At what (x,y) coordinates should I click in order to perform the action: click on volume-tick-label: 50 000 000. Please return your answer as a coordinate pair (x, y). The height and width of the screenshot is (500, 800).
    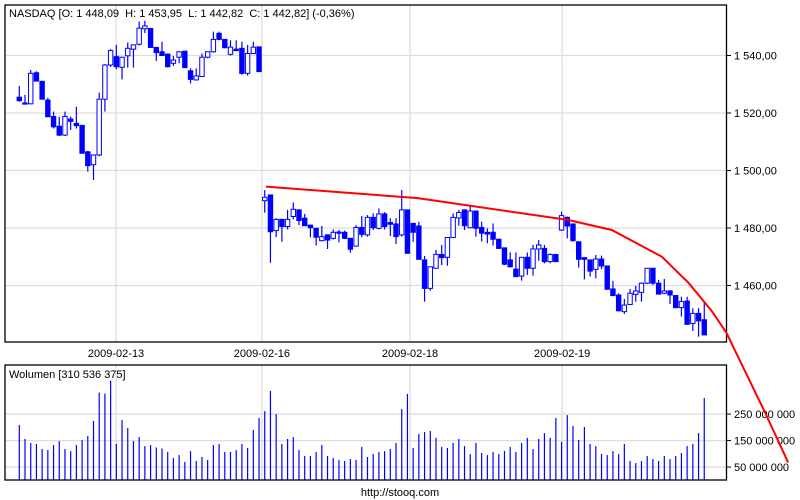
    Looking at the image, I should click on (761, 468).